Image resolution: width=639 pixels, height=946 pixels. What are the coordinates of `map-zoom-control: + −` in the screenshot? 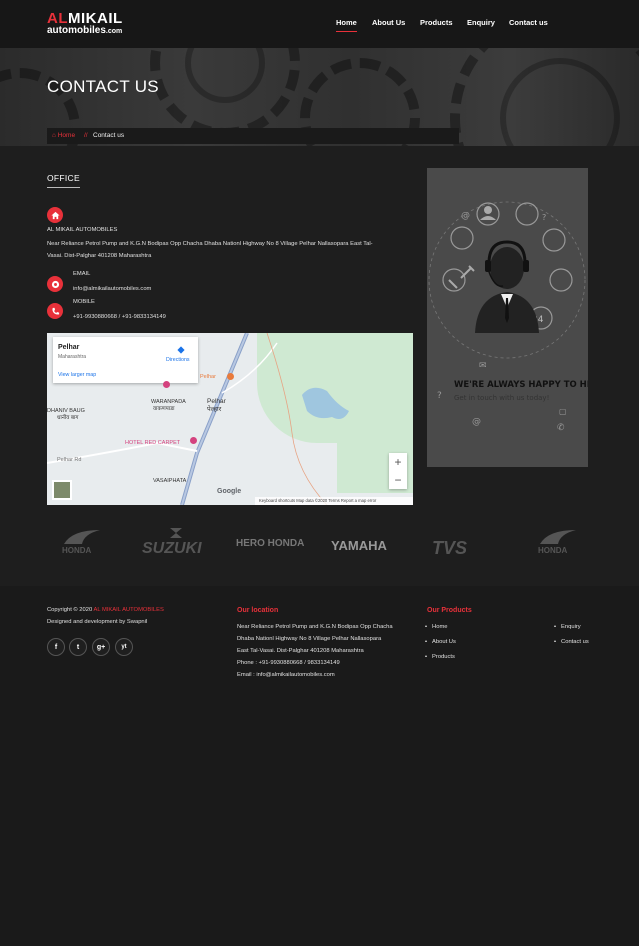 It's located at (398, 471).